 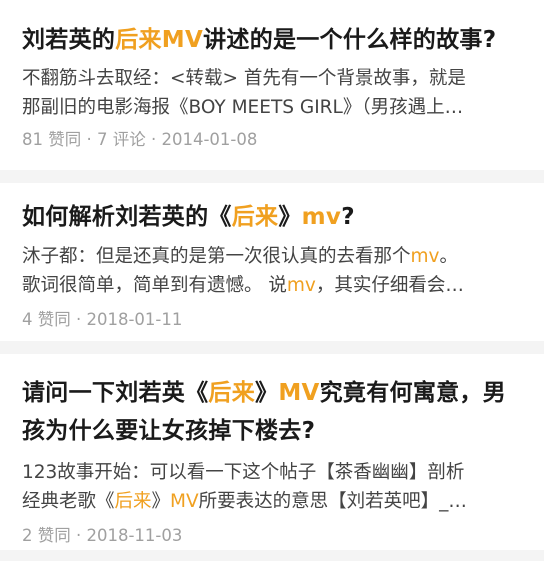 I want to click on excerpt-line: 123故事开始：可以看一下这个帖子【茶香幽幽】剖析, so click(x=272, y=472).